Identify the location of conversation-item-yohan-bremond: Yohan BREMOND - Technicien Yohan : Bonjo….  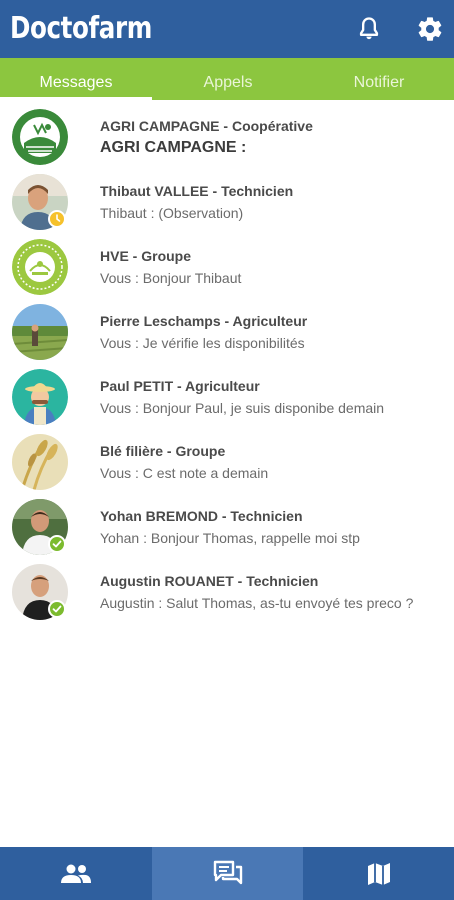
(227, 530).